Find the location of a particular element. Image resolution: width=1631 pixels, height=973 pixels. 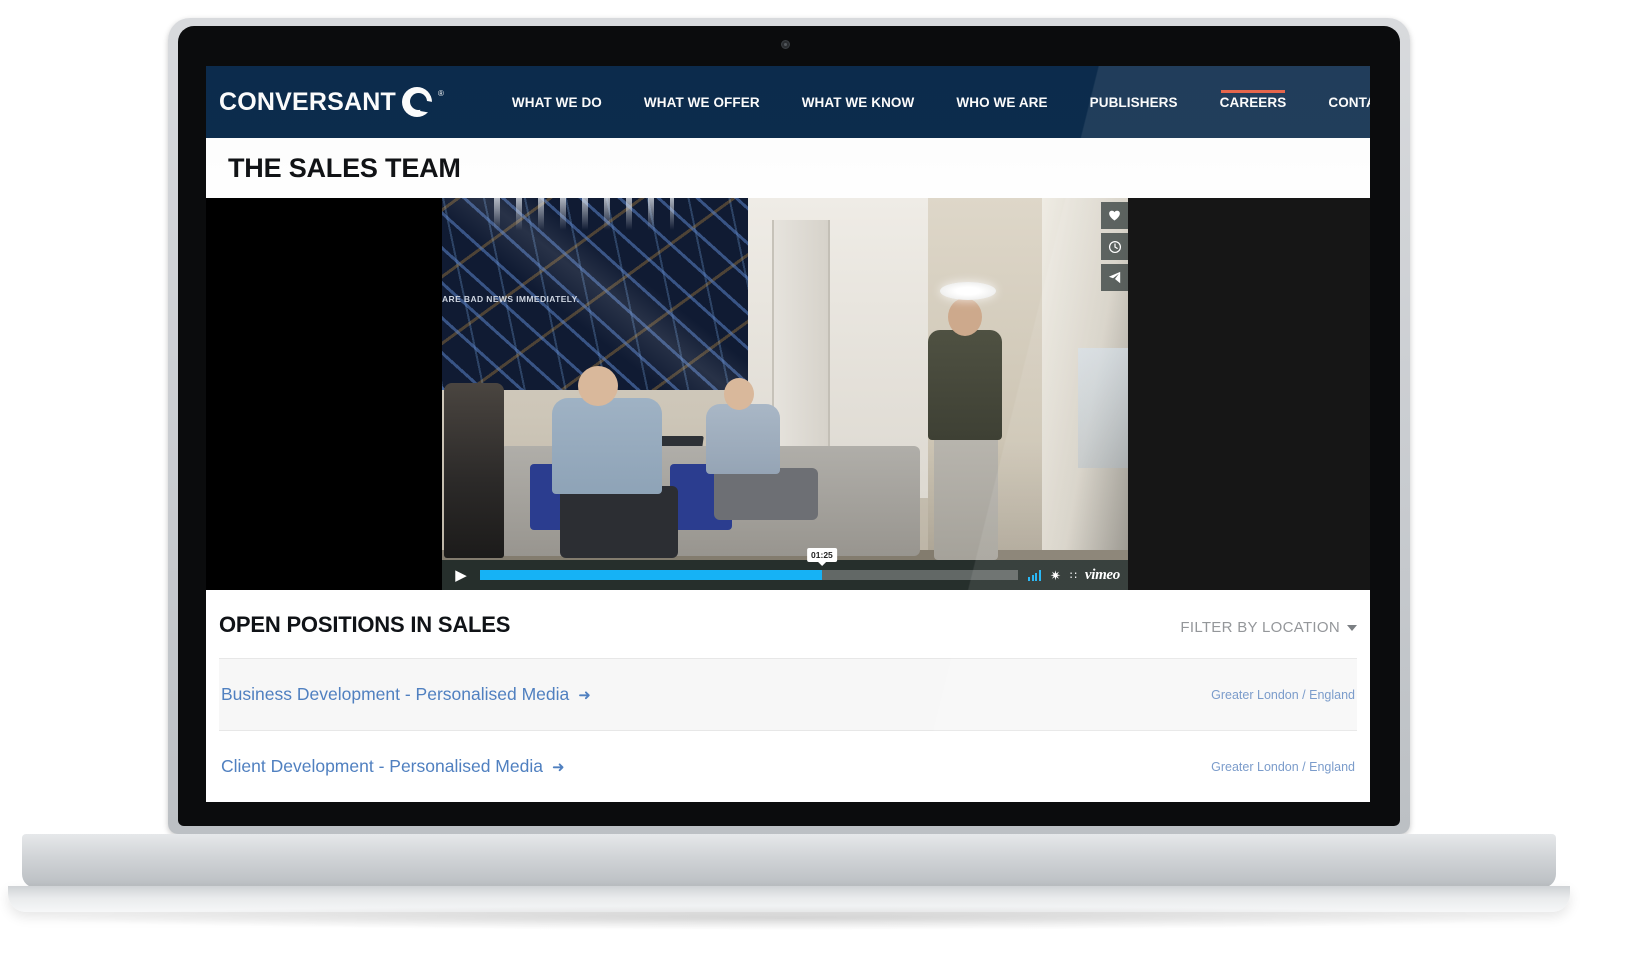

brand-wordmark: CONVERSANT is located at coordinates (308, 101).